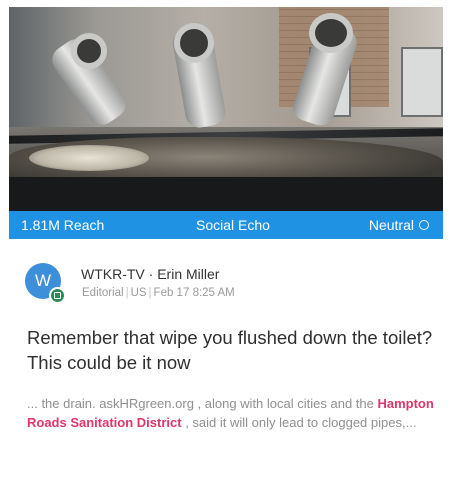 This screenshot has height=481, width=457. I want to click on sentiment-indicator: Neutral, so click(399, 225).